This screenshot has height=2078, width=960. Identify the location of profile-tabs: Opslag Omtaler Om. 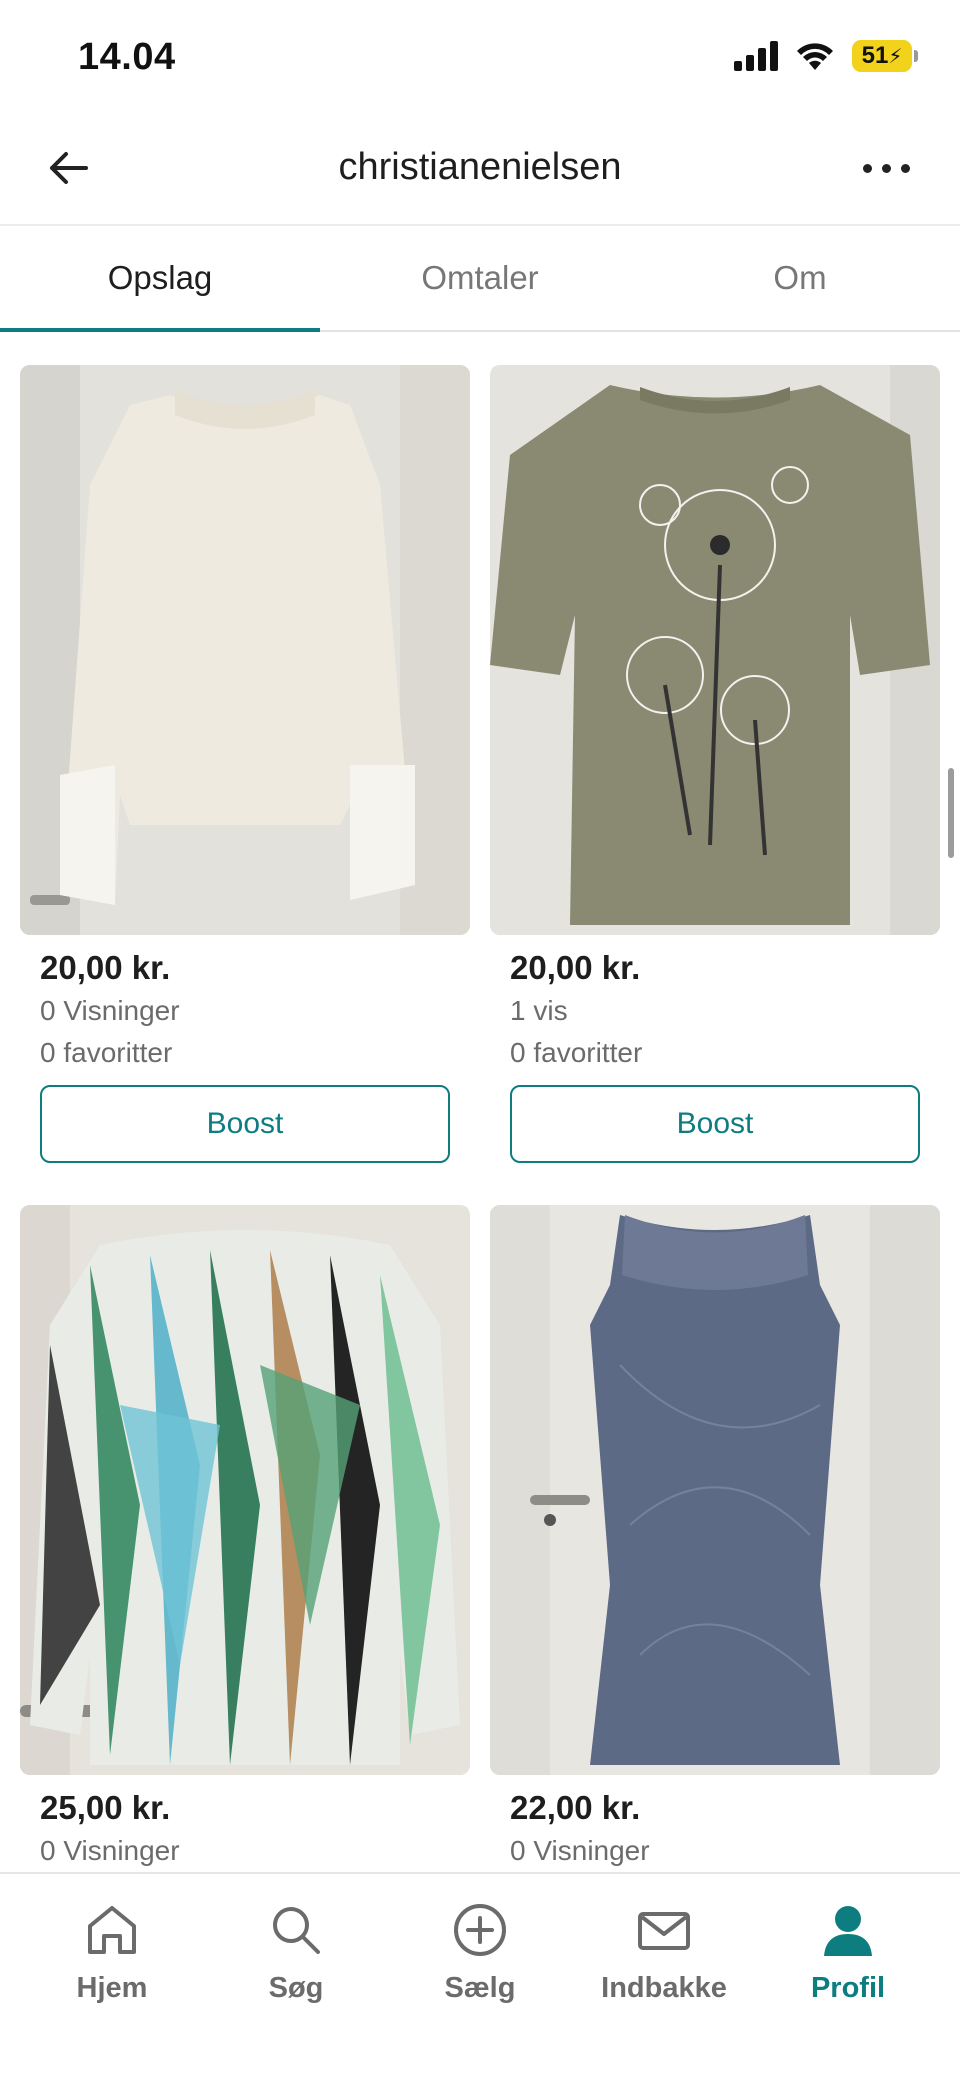
(480, 279).